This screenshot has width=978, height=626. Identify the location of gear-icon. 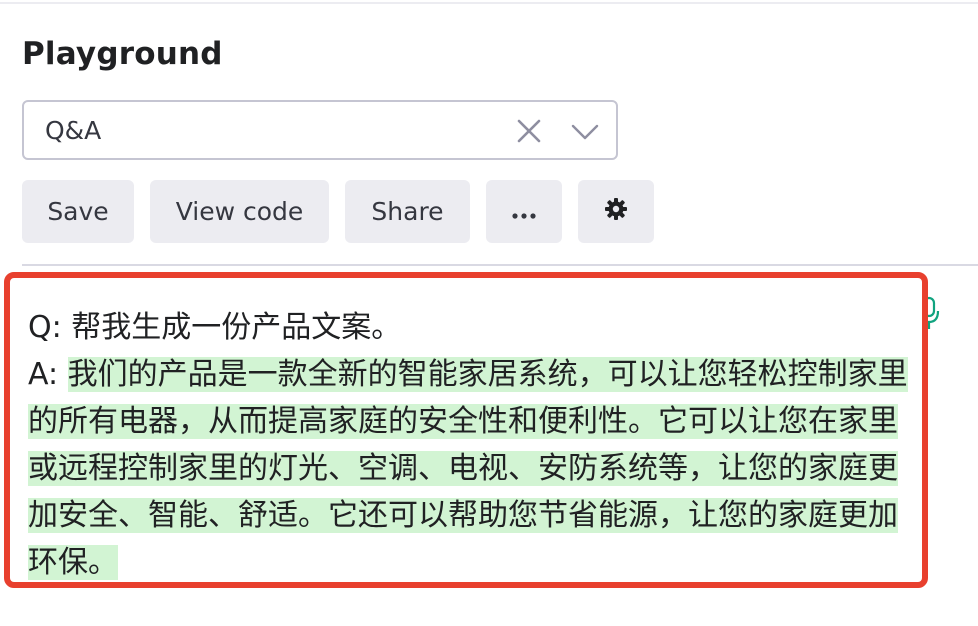
(616, 212).